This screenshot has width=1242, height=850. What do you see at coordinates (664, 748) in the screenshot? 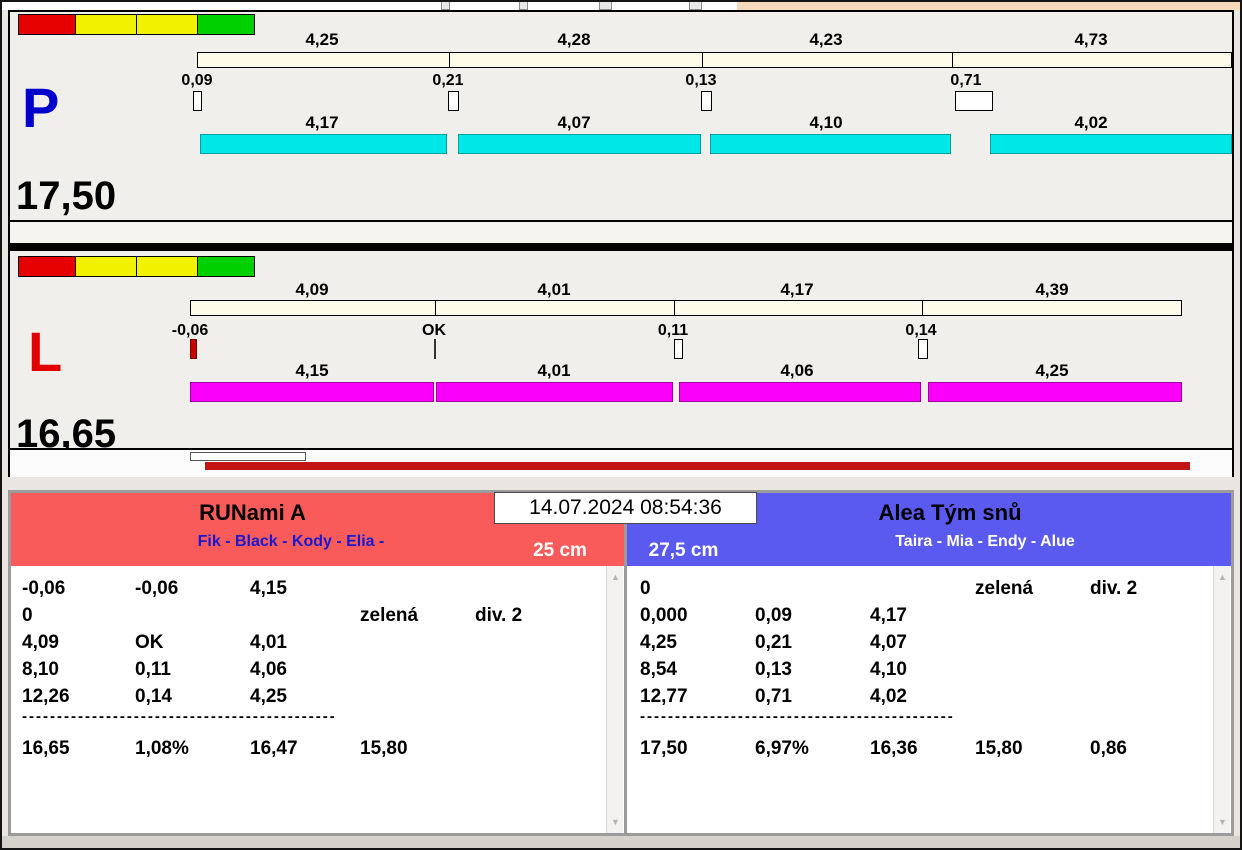
I see `summary-cell: 17,50` at bounding box center [664, 748].